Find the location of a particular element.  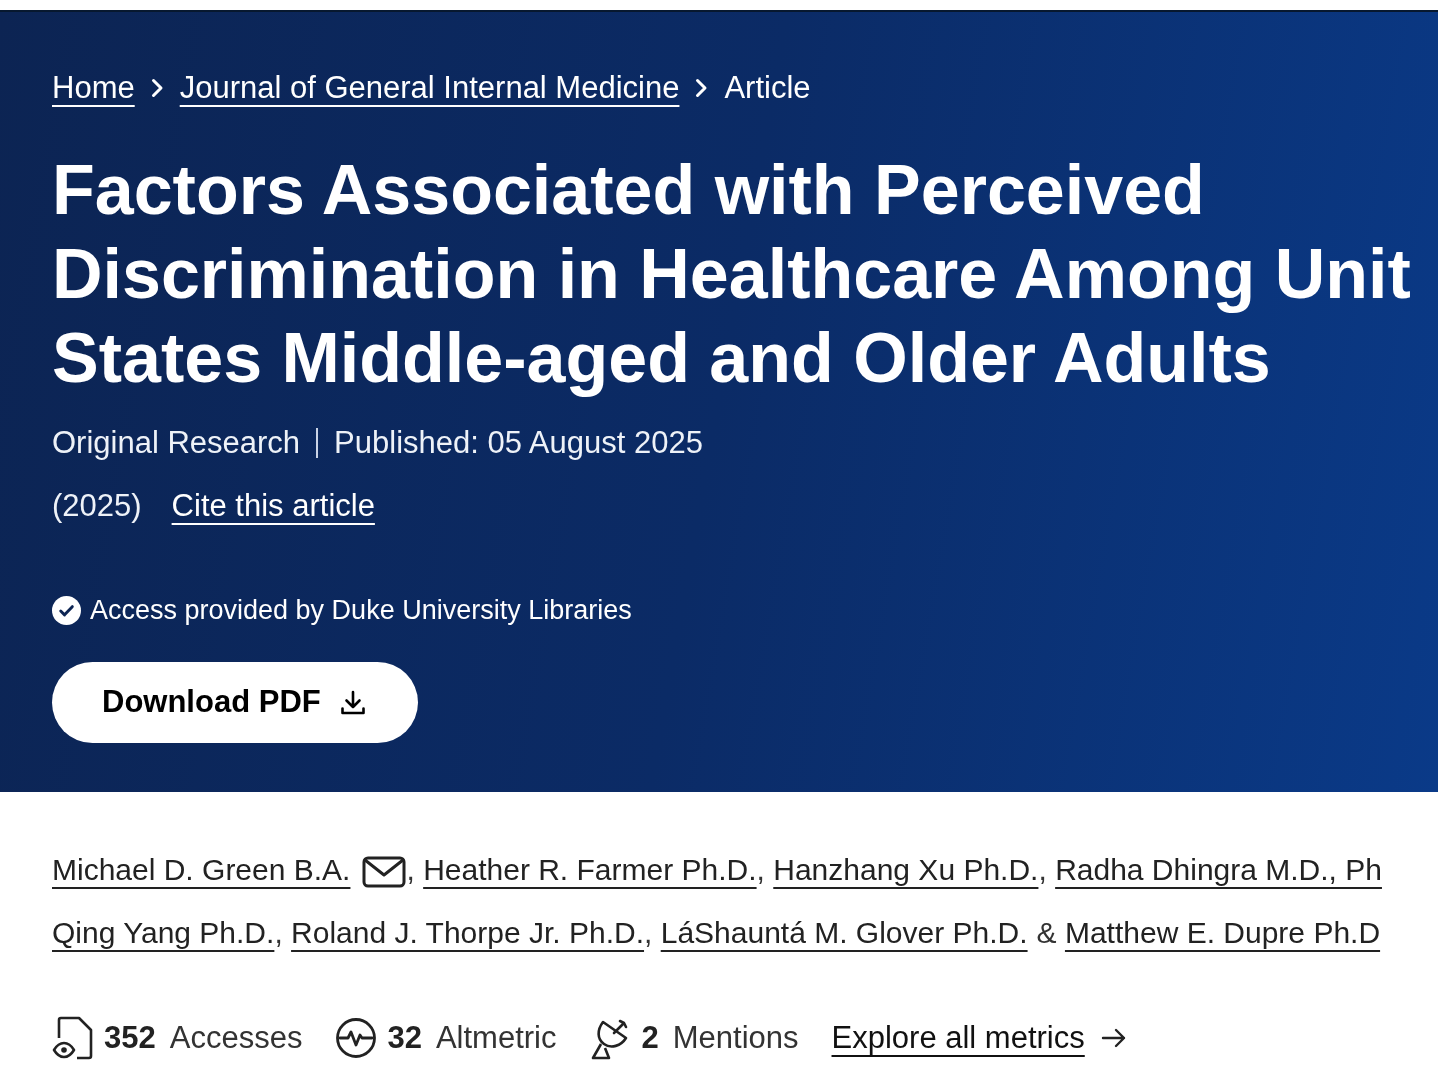

author-link: Matthew E. Dupre Ph.D is located at coordinates (1222, 932).